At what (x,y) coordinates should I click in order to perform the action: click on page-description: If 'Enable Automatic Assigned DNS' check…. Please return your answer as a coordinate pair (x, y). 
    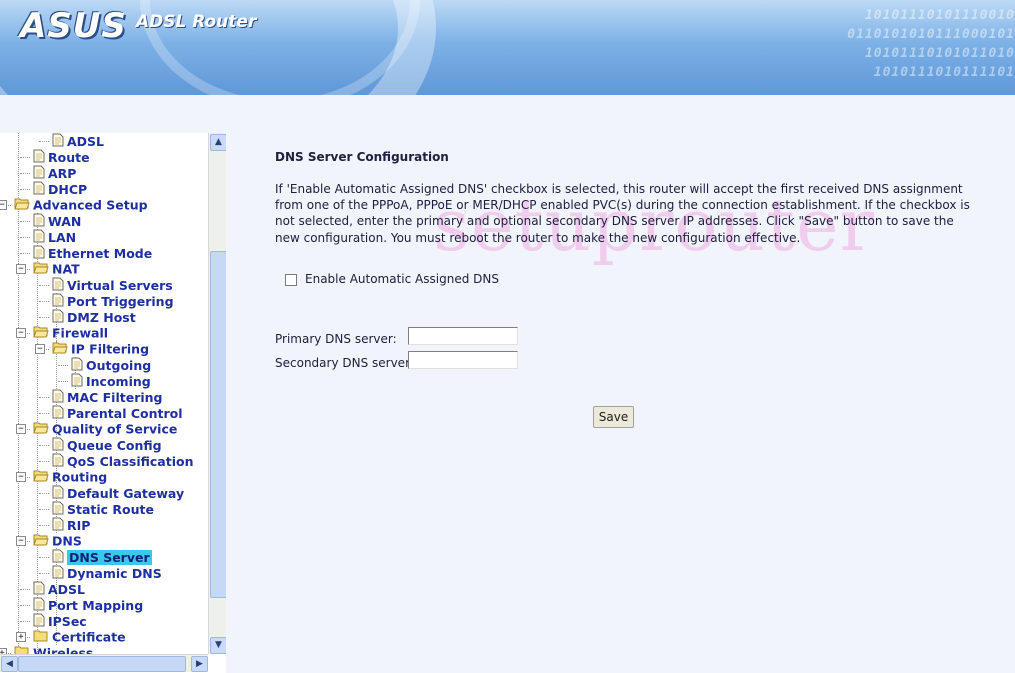
    Looking at the image, I should click on (622, 213).